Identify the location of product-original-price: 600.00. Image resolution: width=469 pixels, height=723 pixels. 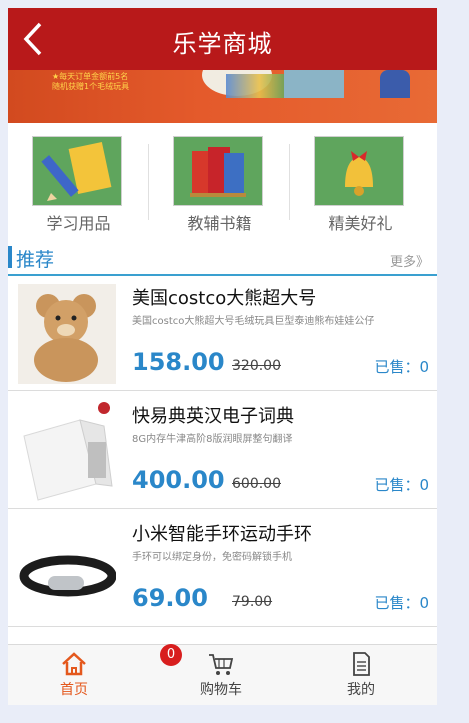
(256, 484).